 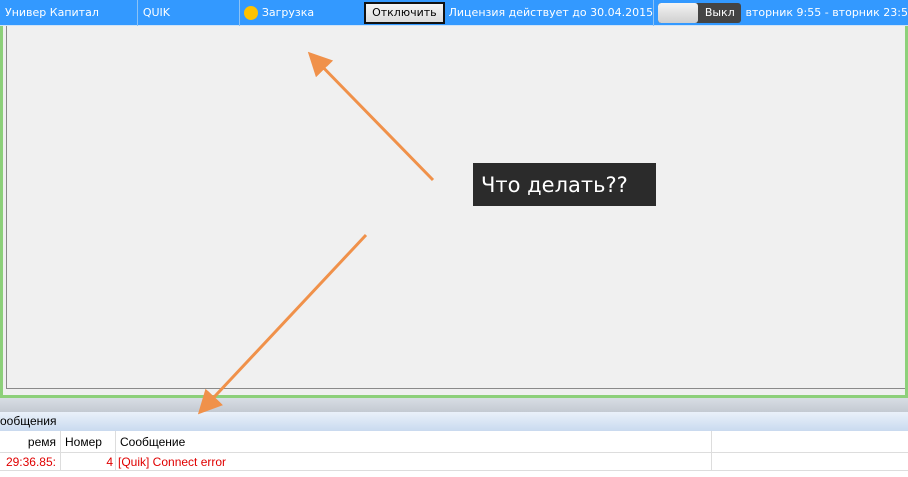 What do you see at coordinates (564, 184) in the screenshot?
I see `callout-label: Что делать??` at bounding box center [564, 184].